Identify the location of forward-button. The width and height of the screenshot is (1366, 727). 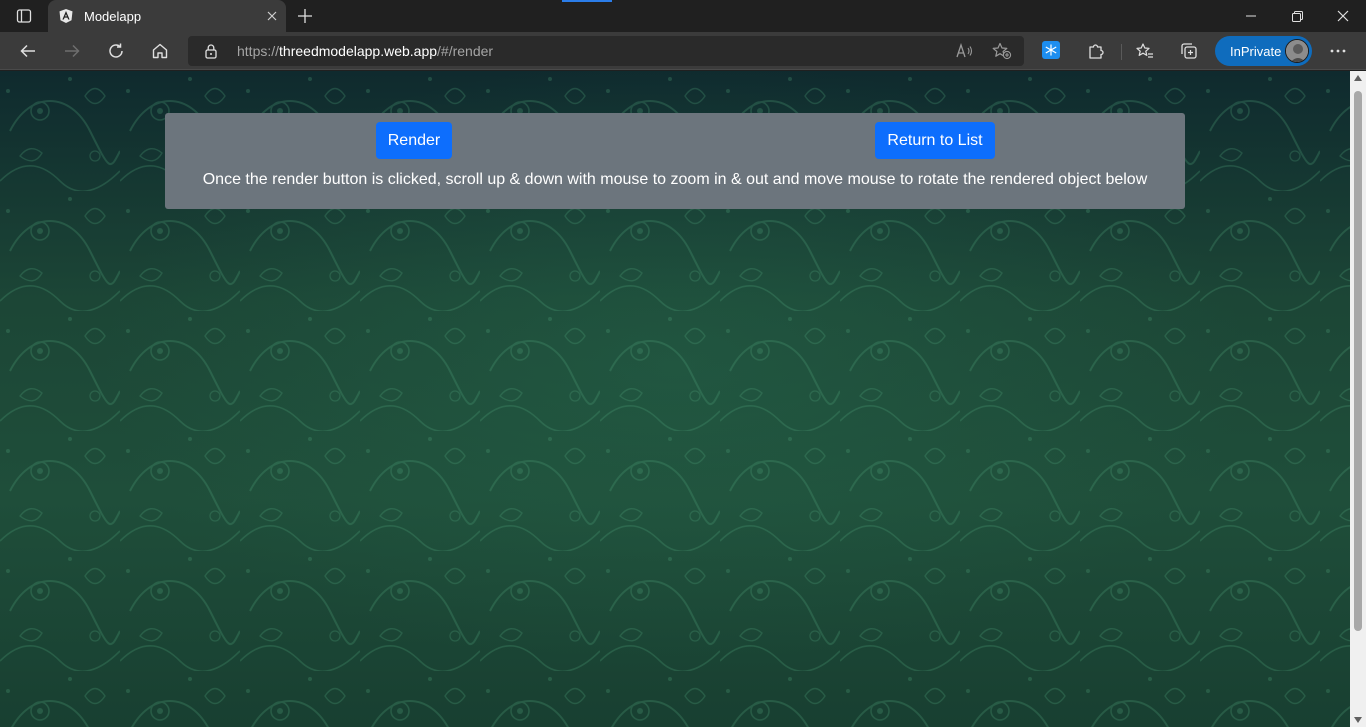
(72, 51).